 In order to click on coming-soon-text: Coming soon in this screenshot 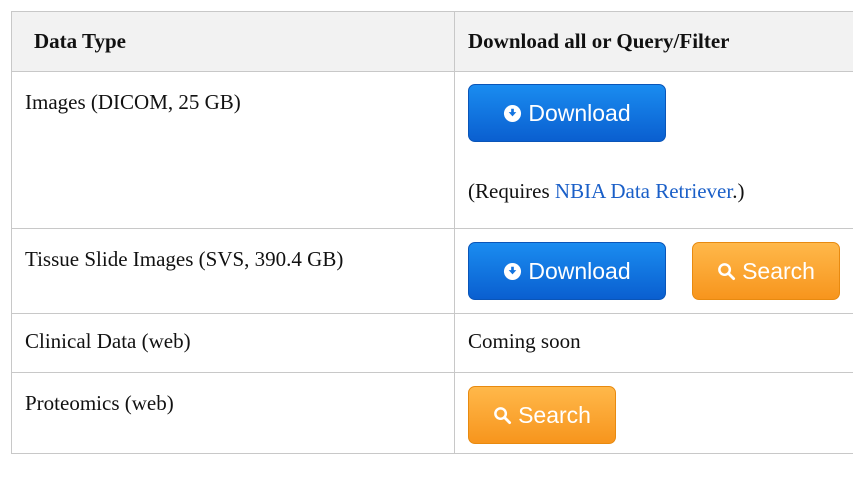, I will do `click(524, 341)`.